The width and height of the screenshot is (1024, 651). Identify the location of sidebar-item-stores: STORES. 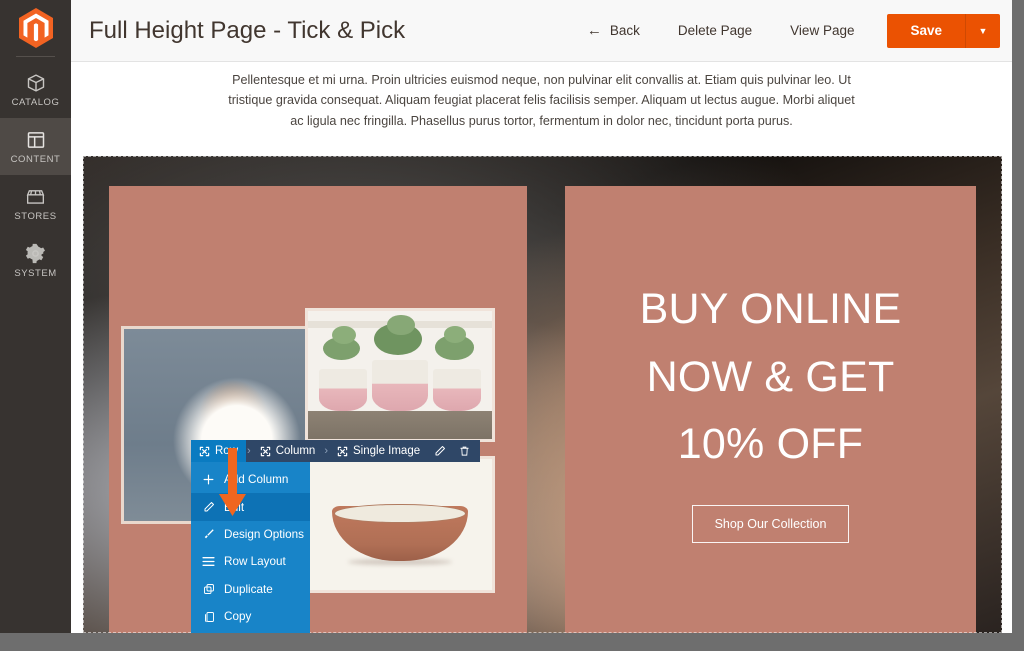
(35, 203).